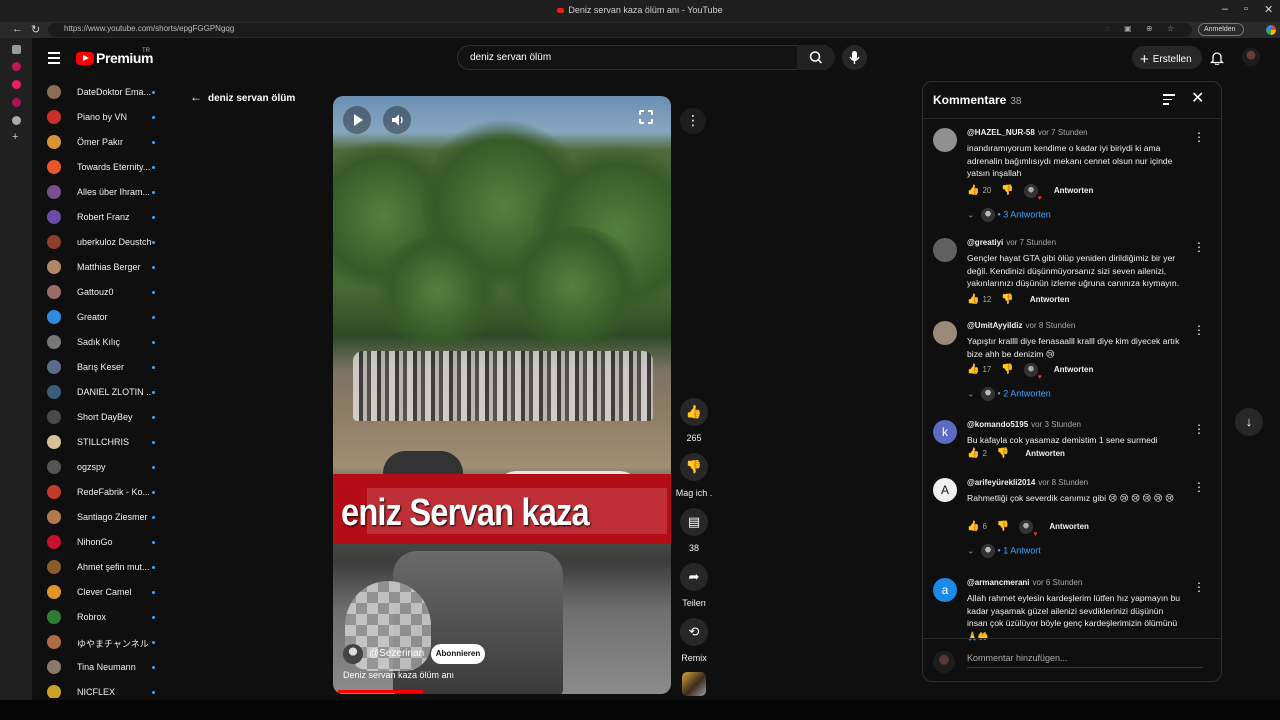 The height and width of the screenshot is (720, 1280). Describe the element at coordinates (396, 653) in the screenshot. I see `channel-name: @Sezerinan` at that location.